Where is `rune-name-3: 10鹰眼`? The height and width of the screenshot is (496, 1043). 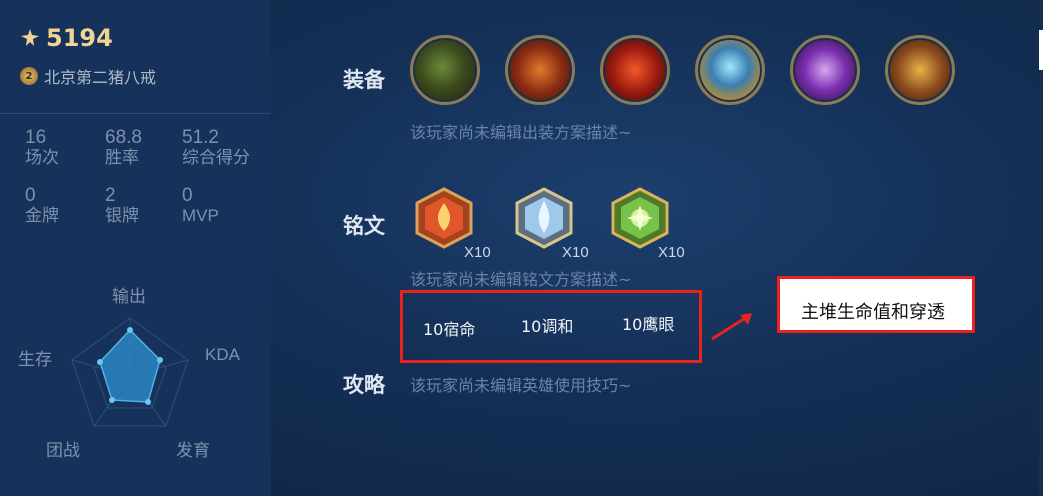 rune-name-3: 10鹰眼 is located at coordinates (648, 324).